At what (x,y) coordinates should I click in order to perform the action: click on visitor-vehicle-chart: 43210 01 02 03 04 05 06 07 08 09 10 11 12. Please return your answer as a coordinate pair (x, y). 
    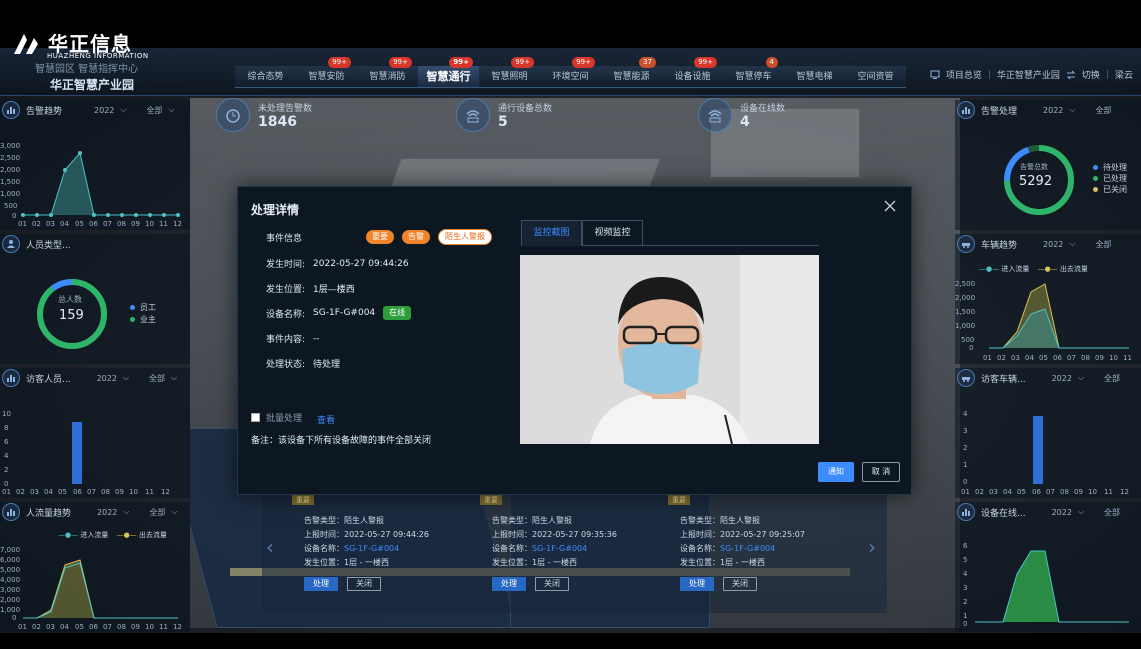
    Looking at the image, I should click on (1045, 453).